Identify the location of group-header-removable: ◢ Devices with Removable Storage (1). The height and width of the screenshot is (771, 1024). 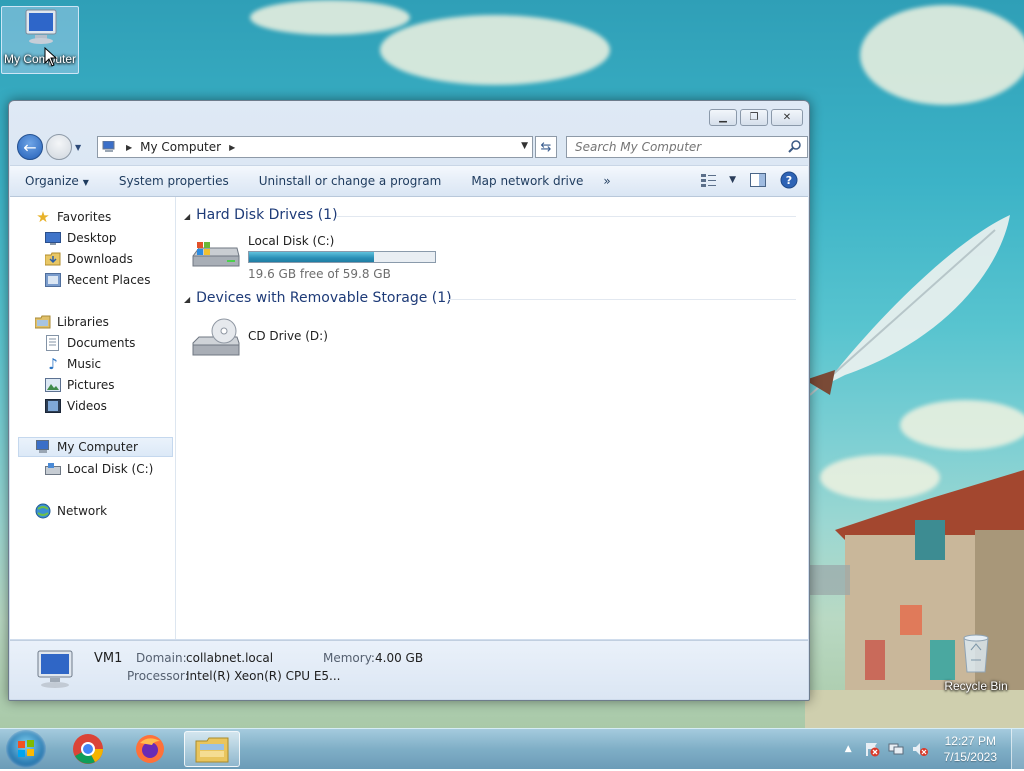
(318, 298).